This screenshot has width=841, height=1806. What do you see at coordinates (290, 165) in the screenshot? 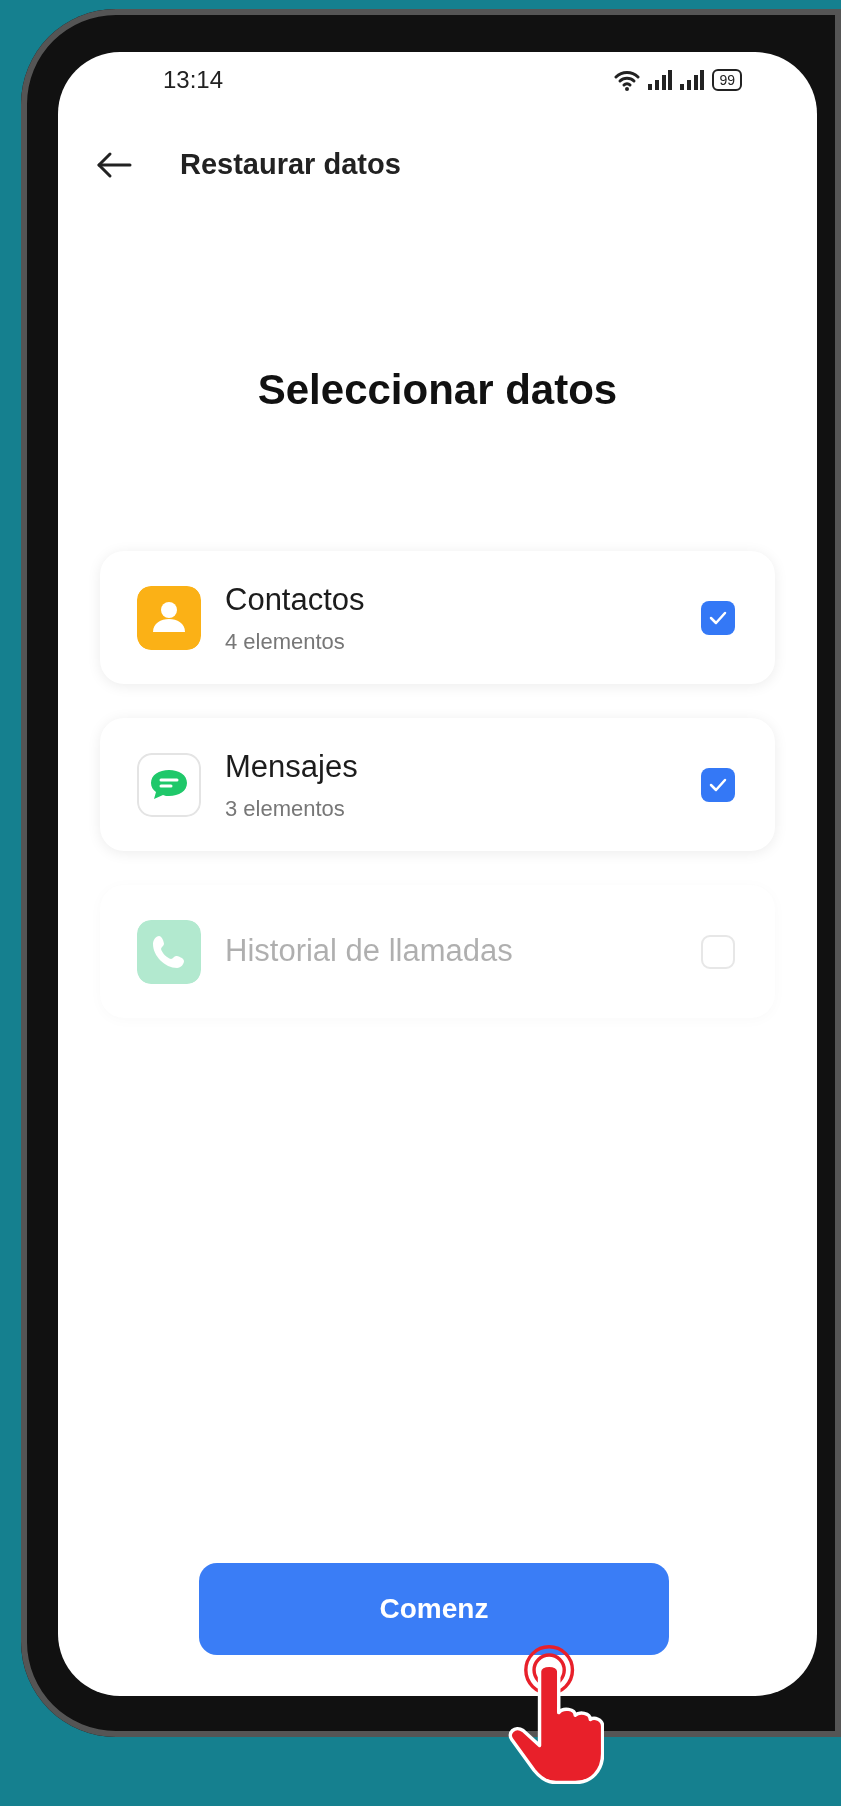
I see `page-title: Restaurar datos` at bounding box center [290, 165].